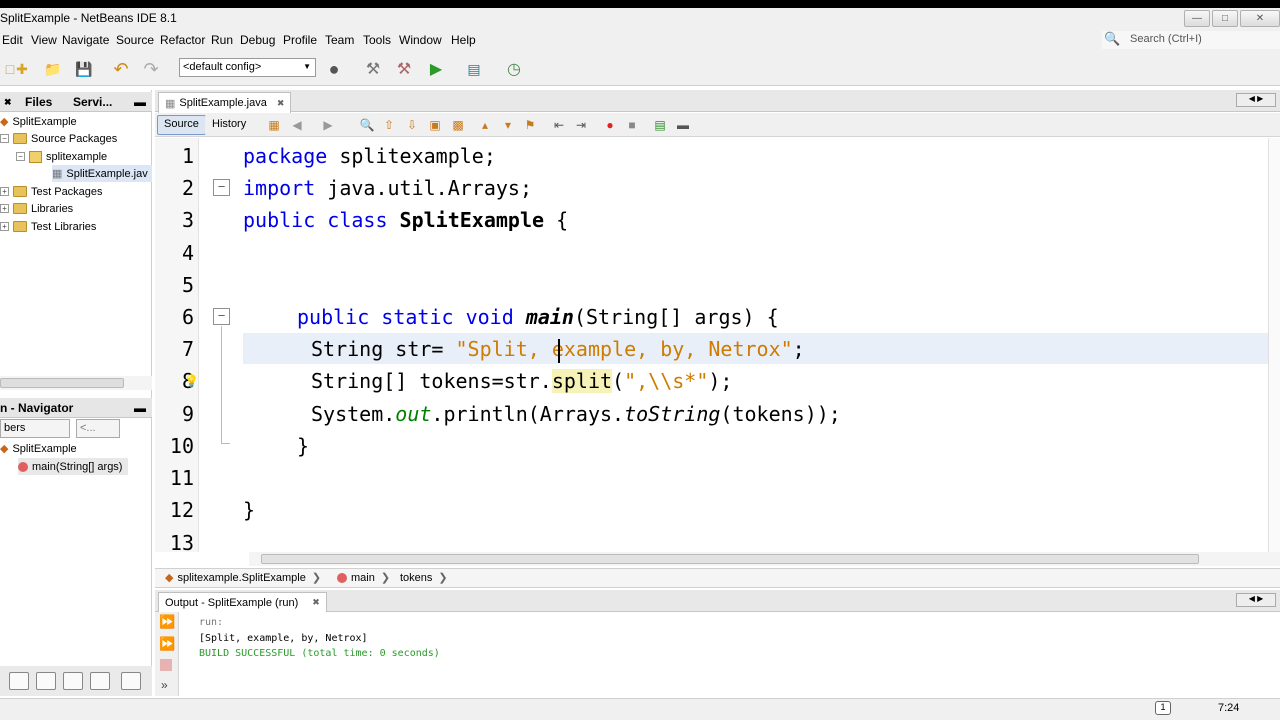  Describe the element at coordinates (328, 125) in the screenshot. I see `forward-icon: ▶` at that location.